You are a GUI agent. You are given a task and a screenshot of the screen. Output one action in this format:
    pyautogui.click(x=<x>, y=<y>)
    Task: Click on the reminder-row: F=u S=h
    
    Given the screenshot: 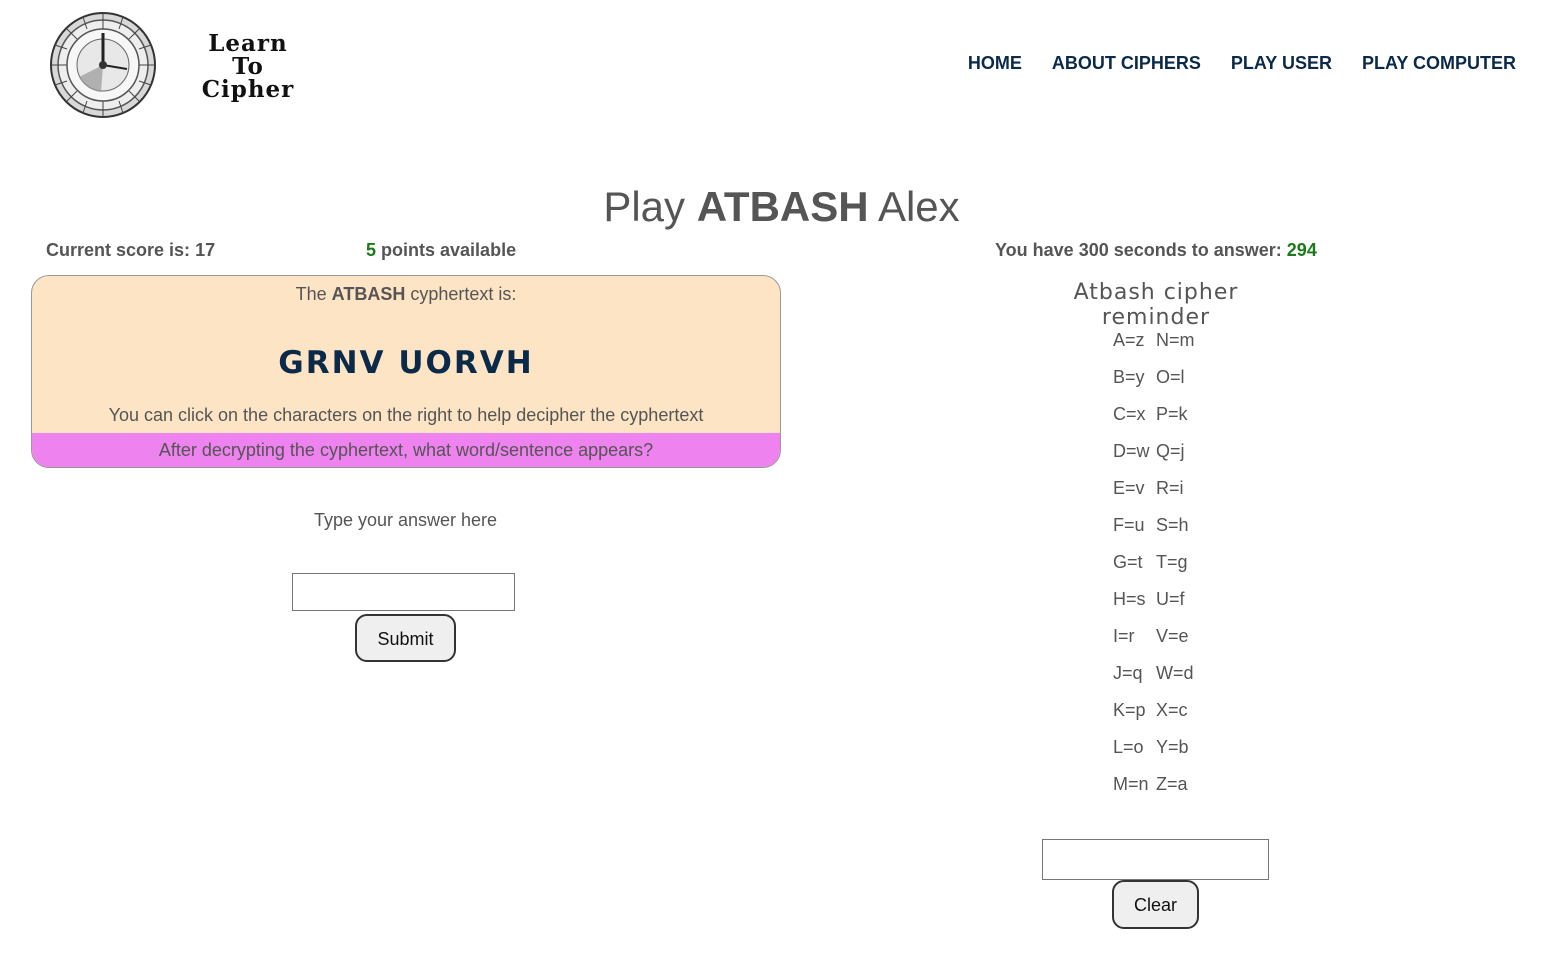 What is the action you would take?
    pyautogui.click(x=1154, y=533)
    